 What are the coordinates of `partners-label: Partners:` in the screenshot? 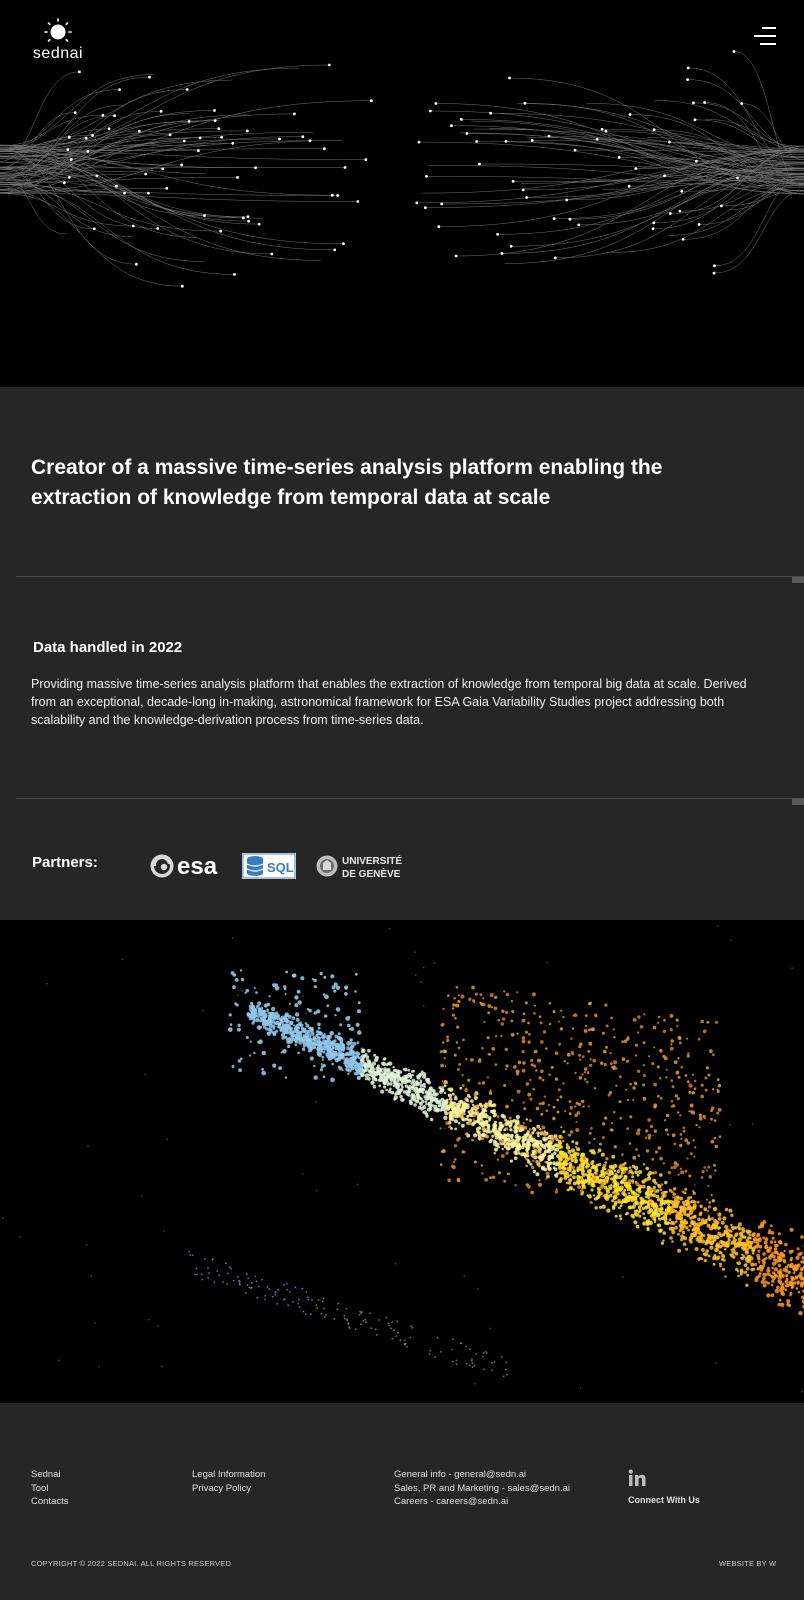 It's located at (65, 862).